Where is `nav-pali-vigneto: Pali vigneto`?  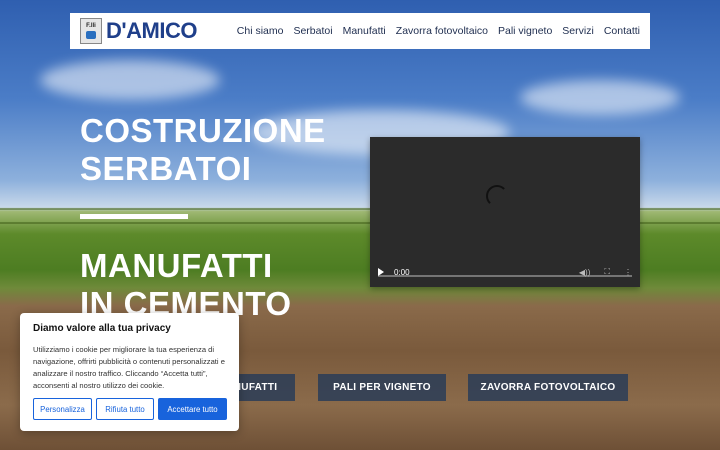 nav-pali-vigneto: Pali vigneto is located at coordinates (525, 31).